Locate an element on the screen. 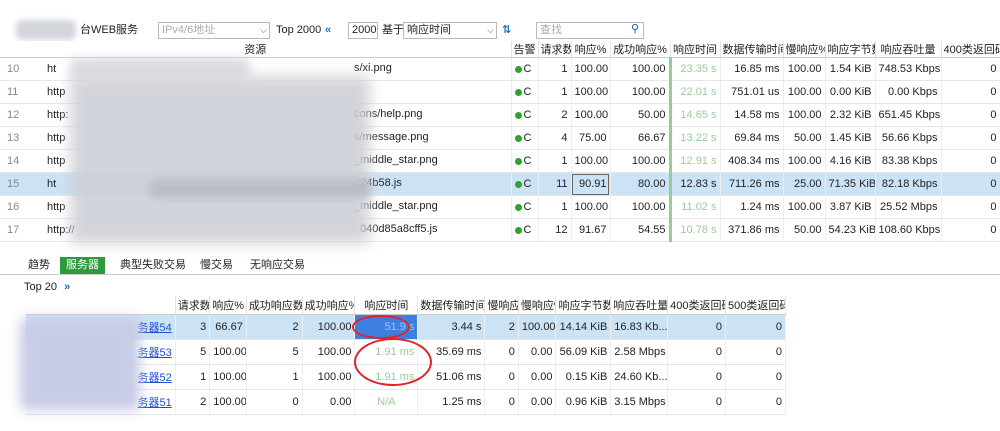  tab-typical-failures: 典型失败交易 is located at coordinates (153, 265).